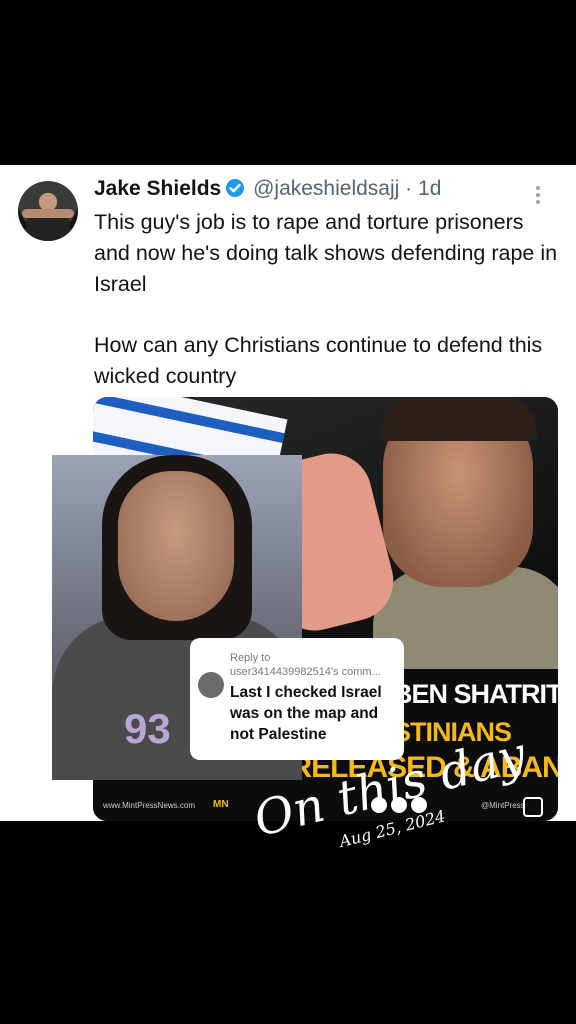 The image size is (576, 1024). I want to click on author-name: Jake Shields, so click(157, 188).